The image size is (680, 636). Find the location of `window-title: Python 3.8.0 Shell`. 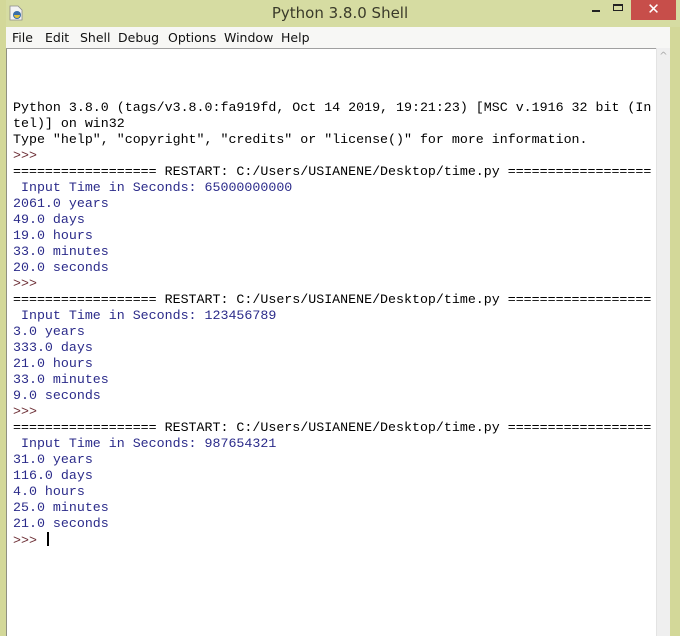

window-title: Python 3.8.0 Shell is located at coordinates (340, 13).